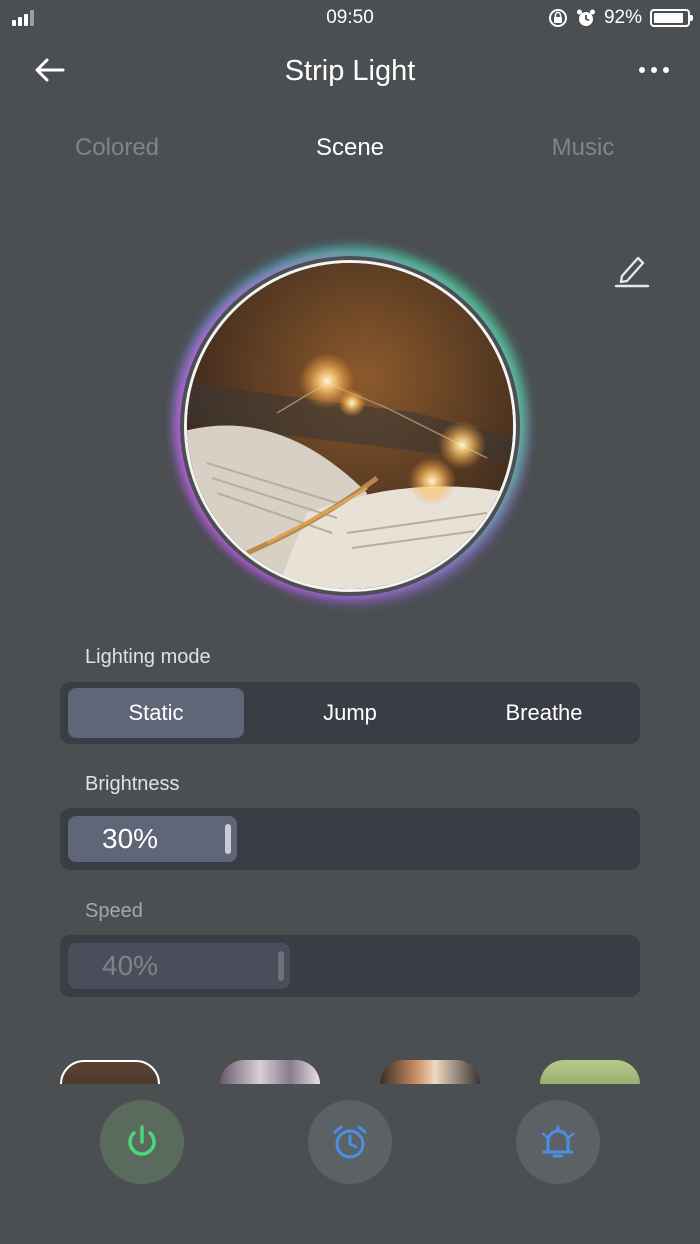  What do you see at coordinates (350, 1072) in the screenshot?
I see `scene-preset-strip` at bounding box center [350, 1072].